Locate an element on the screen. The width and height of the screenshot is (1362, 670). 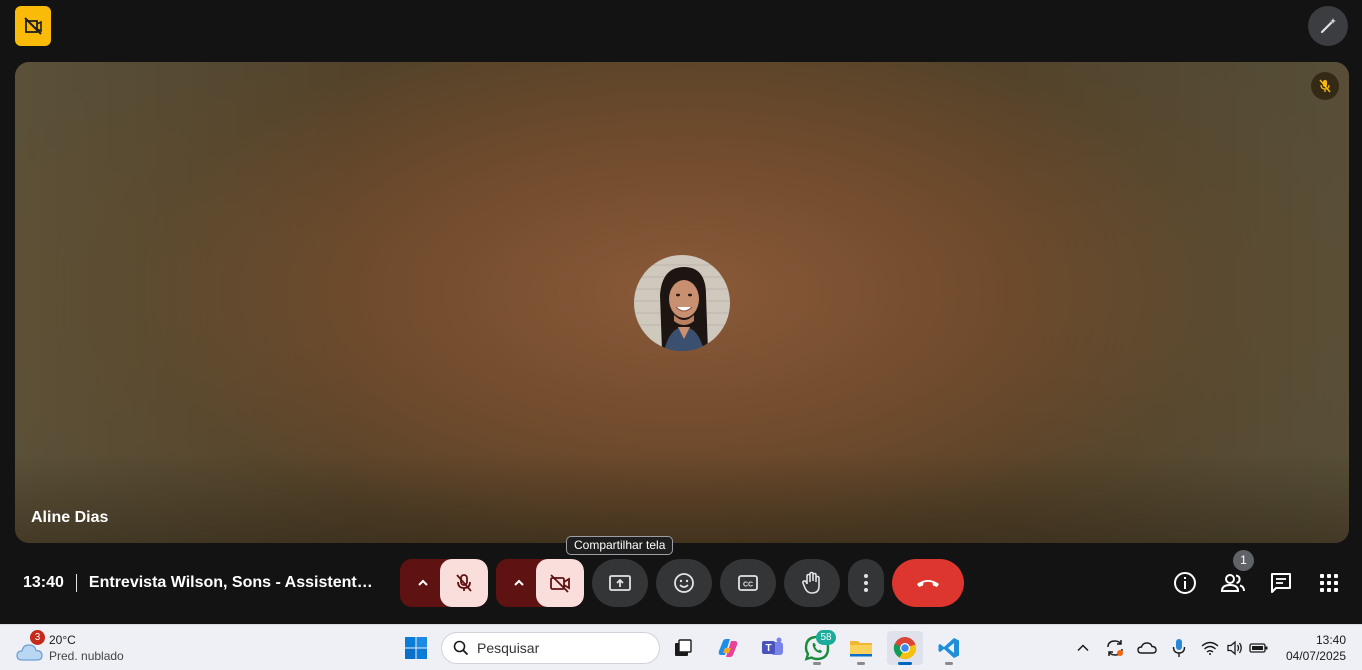
copilot-button is located at coordinates (728, 648).